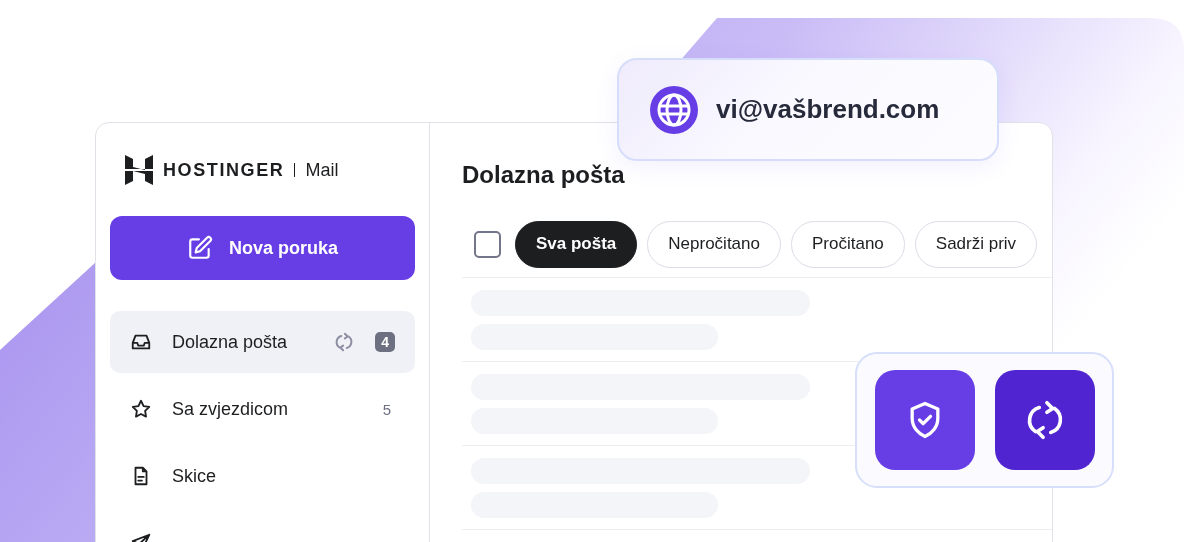 The image size is (1184, 542). I want to click on edit-icon, so click(200, 248).